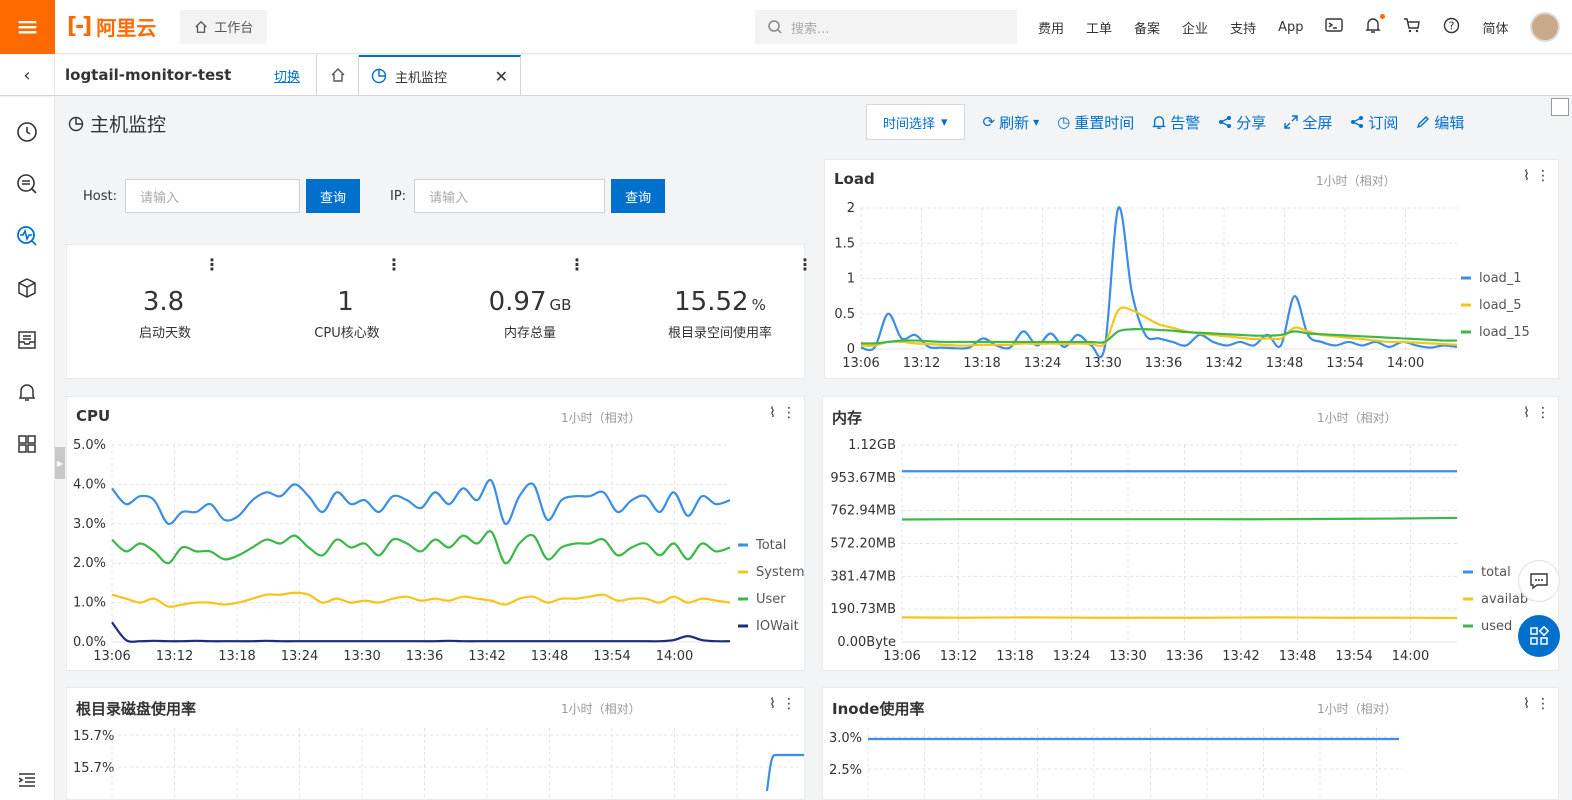  I want to click on language-switch: 简体, so click(1495, 27).